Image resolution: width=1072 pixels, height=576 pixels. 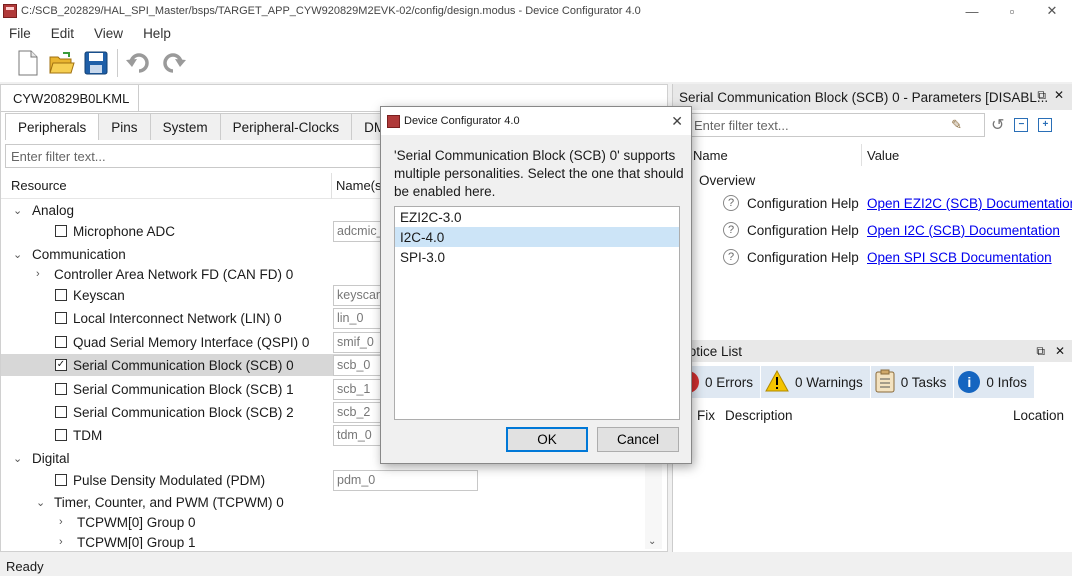 What do you see at coordinates (547, 439) in the screenshot?
I see `ok-button: OK` at bounding box center [547, 439].